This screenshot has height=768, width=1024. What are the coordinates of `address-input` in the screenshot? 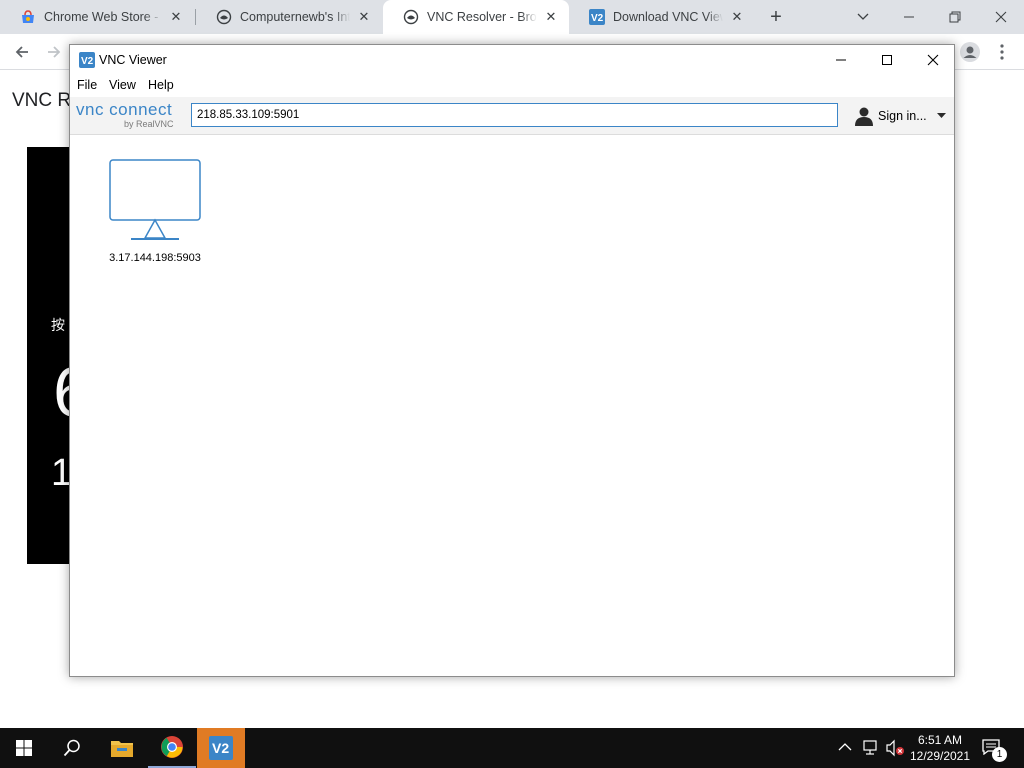 It's located at (514, 115).